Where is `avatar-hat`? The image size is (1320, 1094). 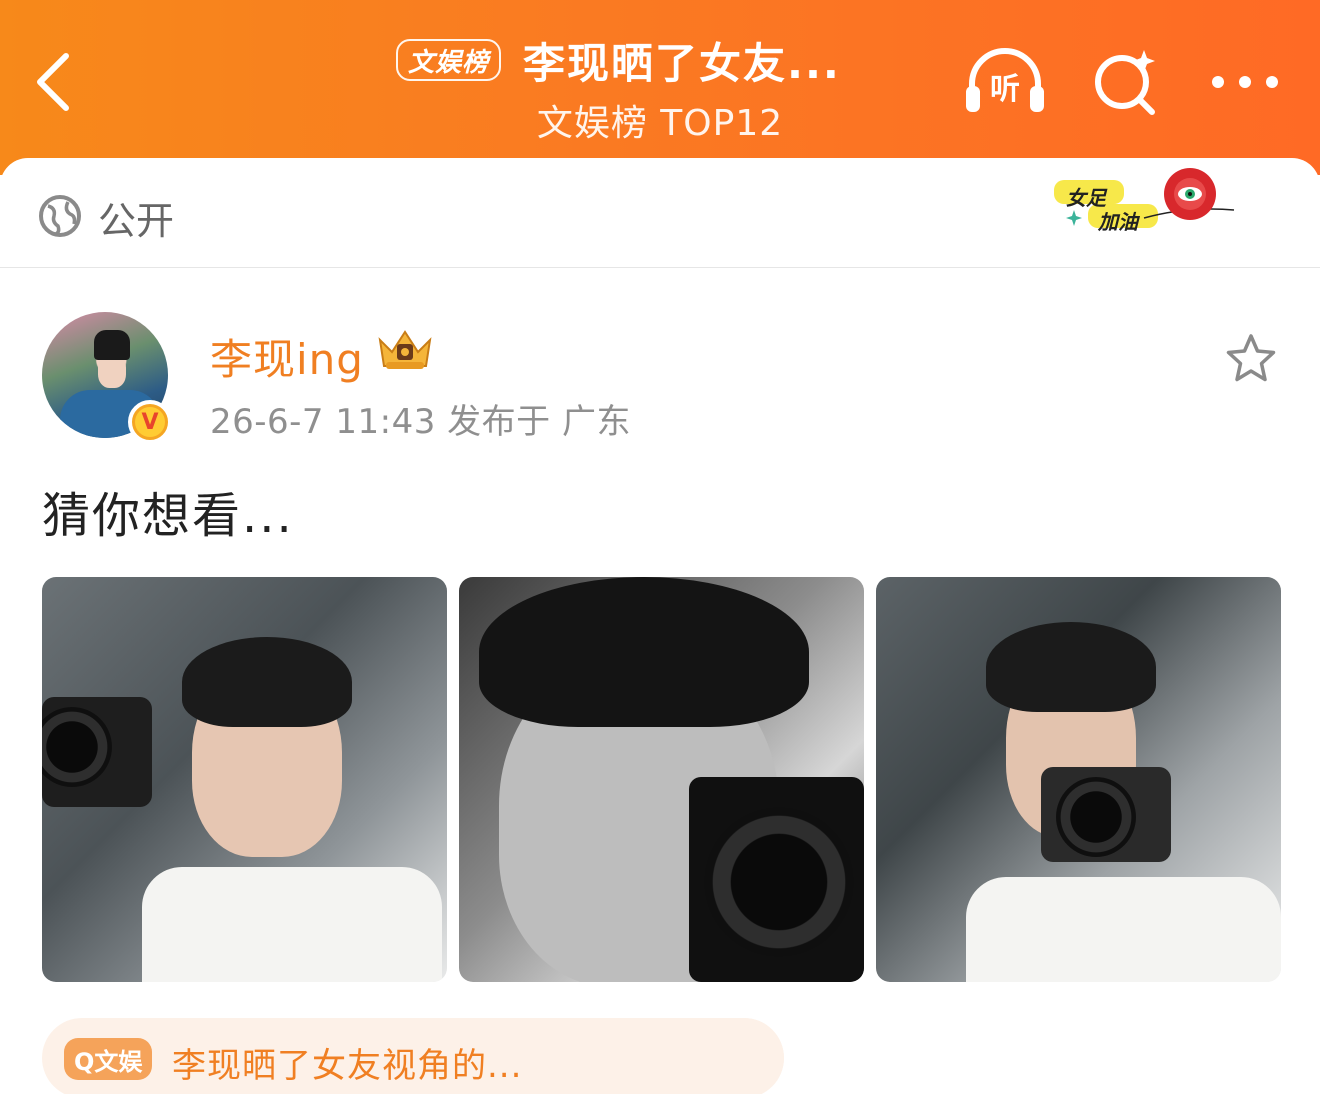
avatar-hat is located at coordinates (112, 345).